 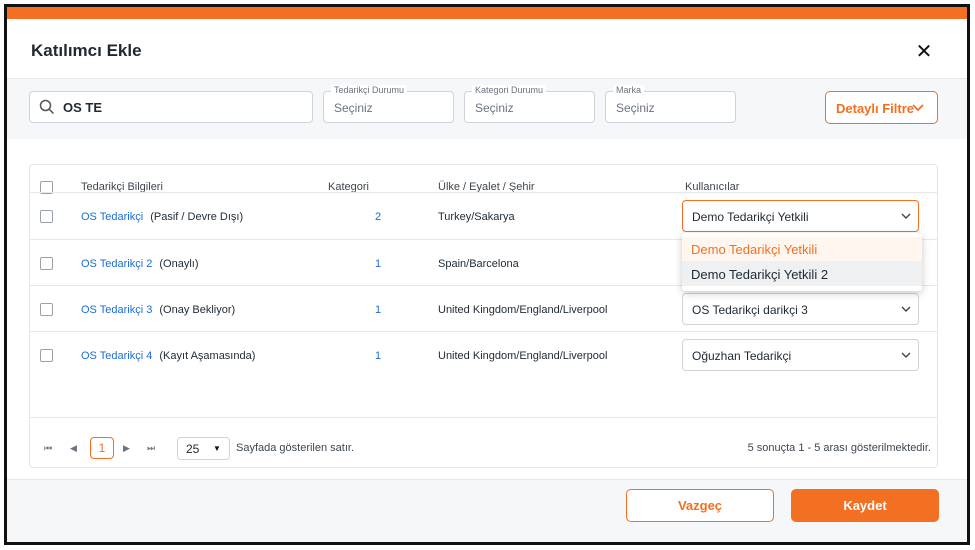 I want to click on user-select-value: Demo Tedarikçi Yetkili, so click(x=750, y=217).